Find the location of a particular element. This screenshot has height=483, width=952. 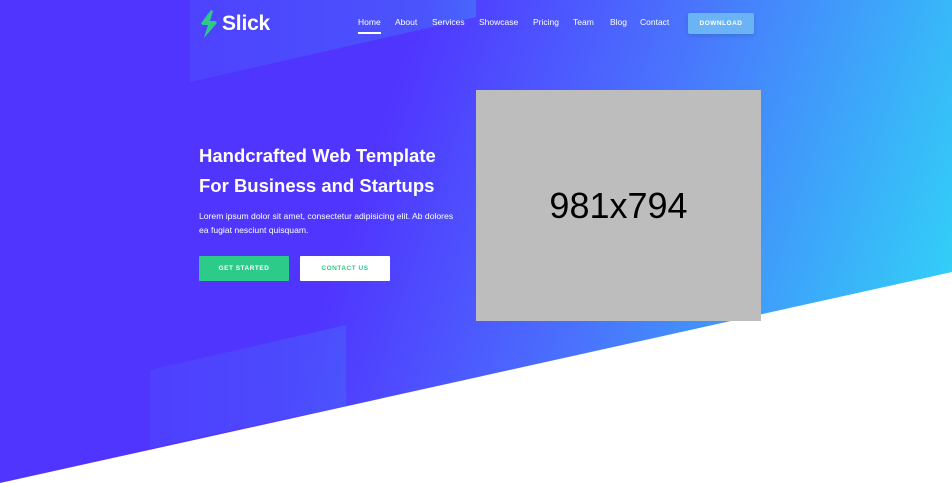

nav-item-team: Team is located at coordinates (583, 22).